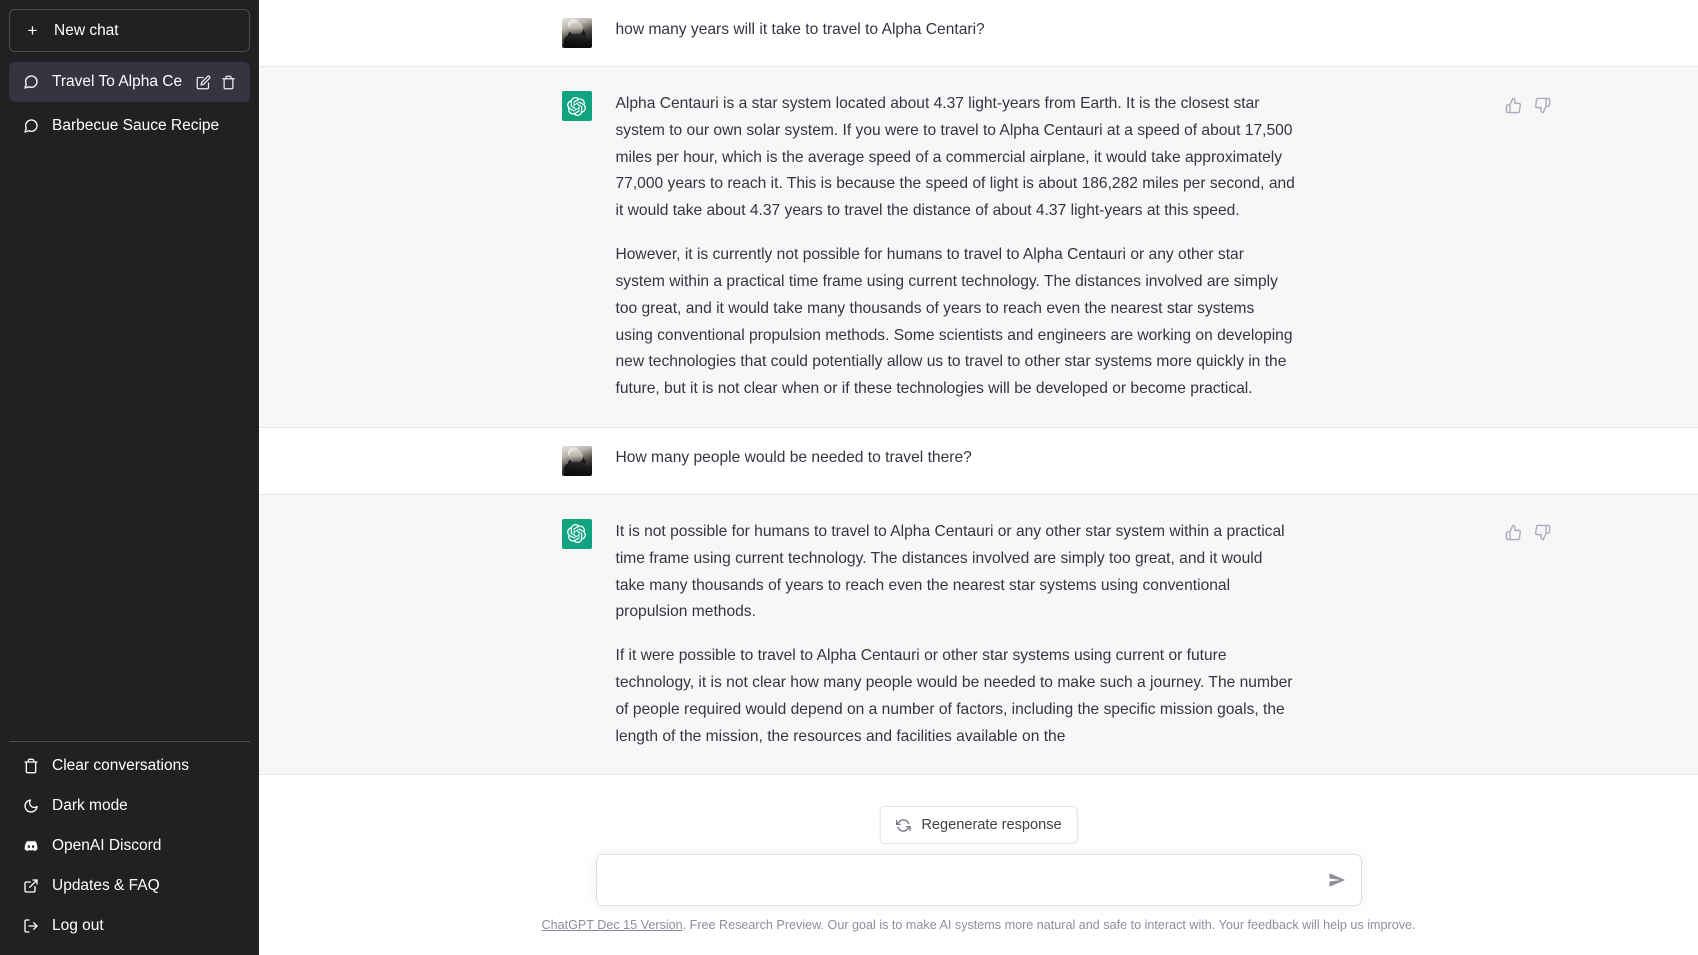  I want to click on logout-icon, so click(31, 926).